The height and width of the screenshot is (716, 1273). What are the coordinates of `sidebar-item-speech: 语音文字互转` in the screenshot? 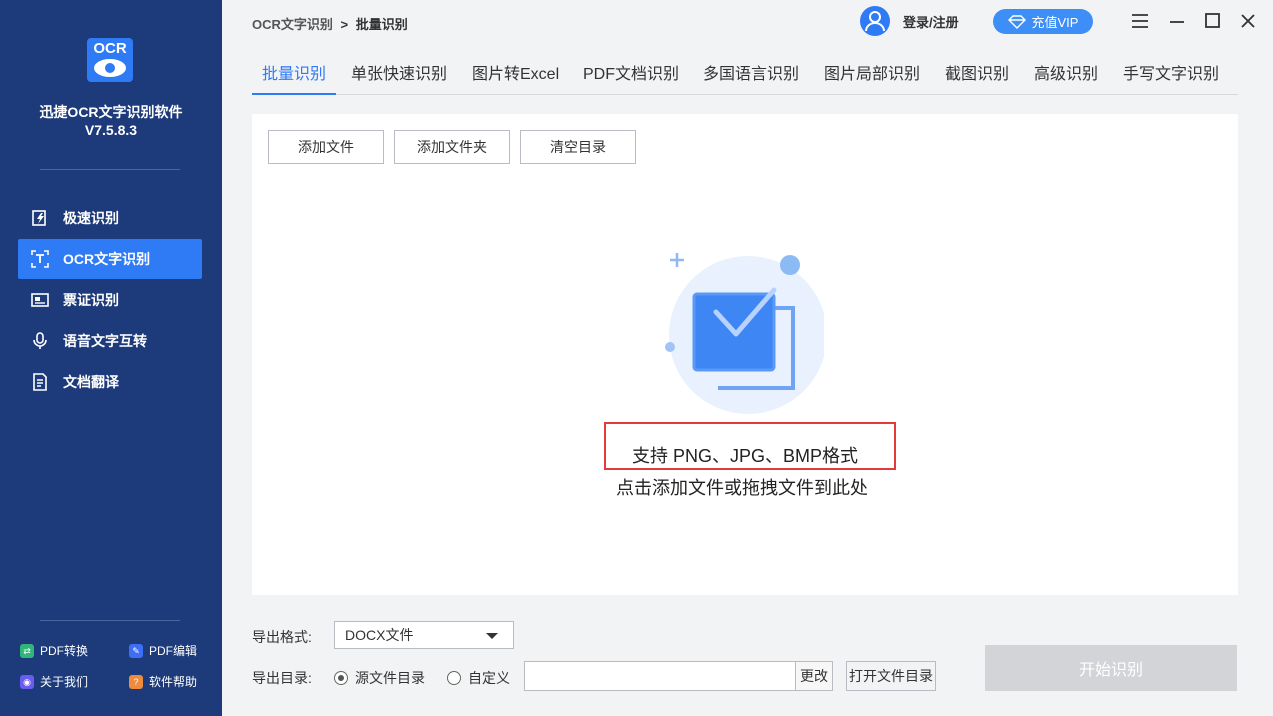 It's located at (110, 341).